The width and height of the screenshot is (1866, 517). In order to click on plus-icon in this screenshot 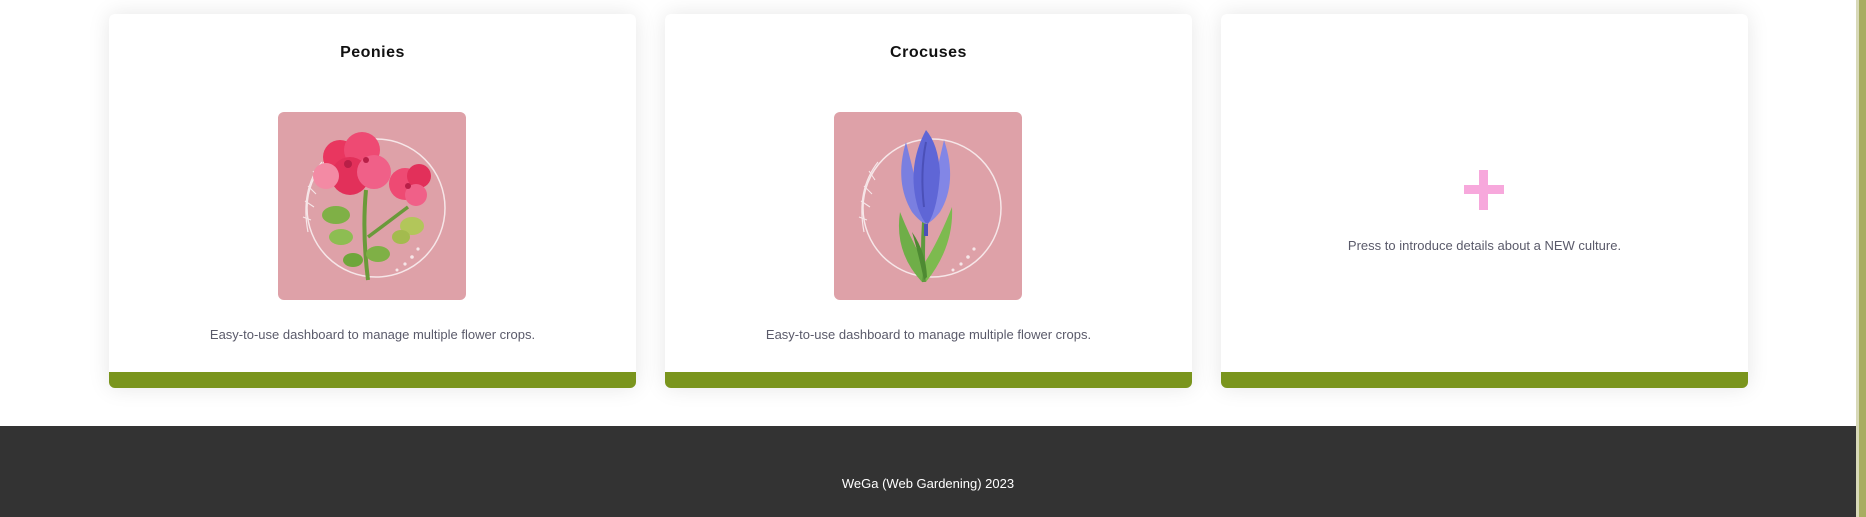, I will do `click(1484, 190)`.